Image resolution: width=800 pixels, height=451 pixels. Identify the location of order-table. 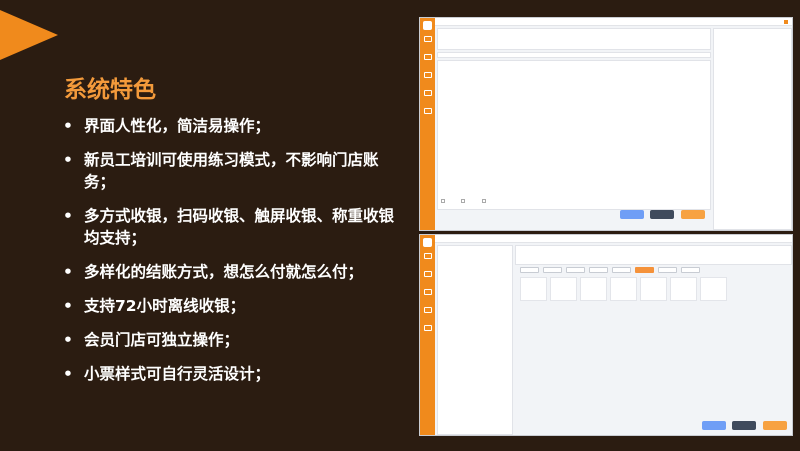
(574, 135).